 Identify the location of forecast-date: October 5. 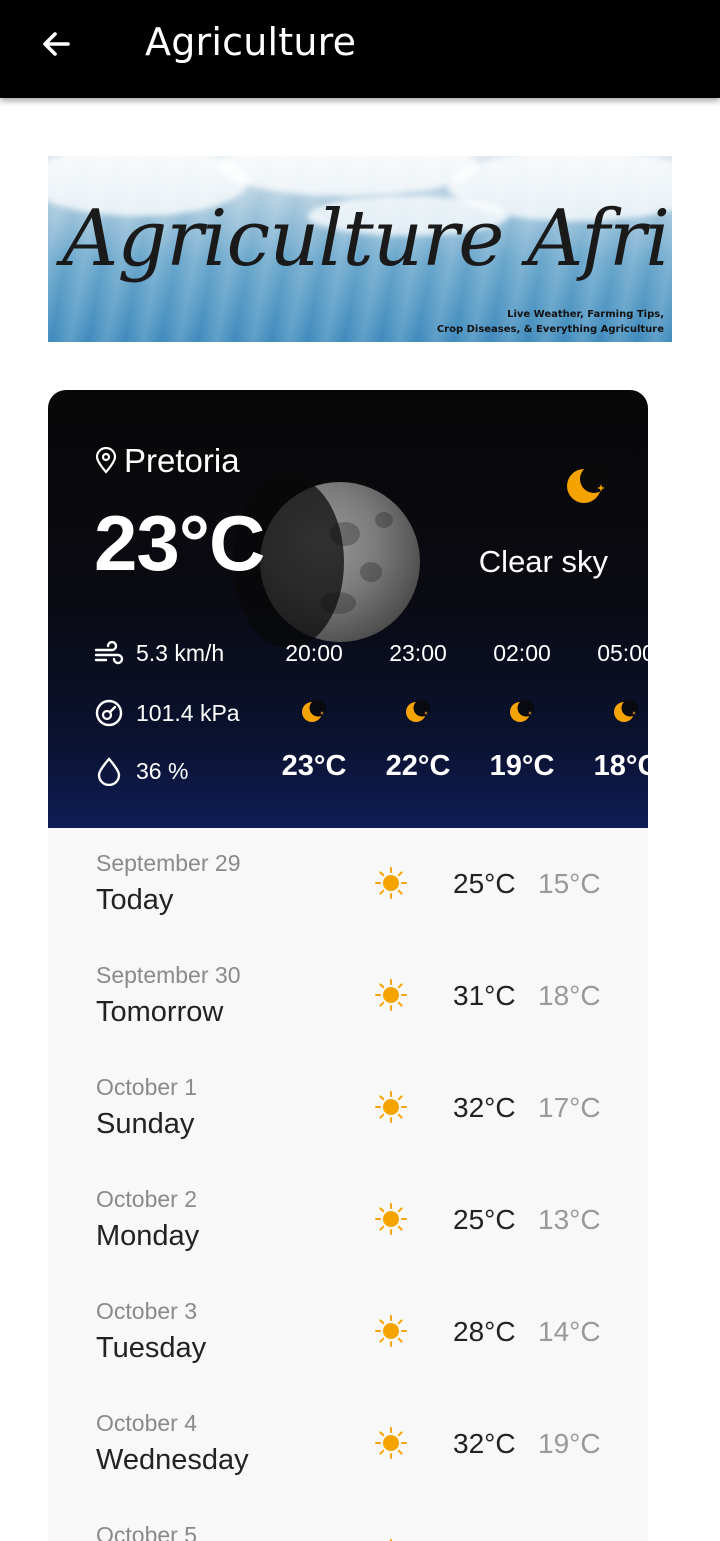
(146, 1531).